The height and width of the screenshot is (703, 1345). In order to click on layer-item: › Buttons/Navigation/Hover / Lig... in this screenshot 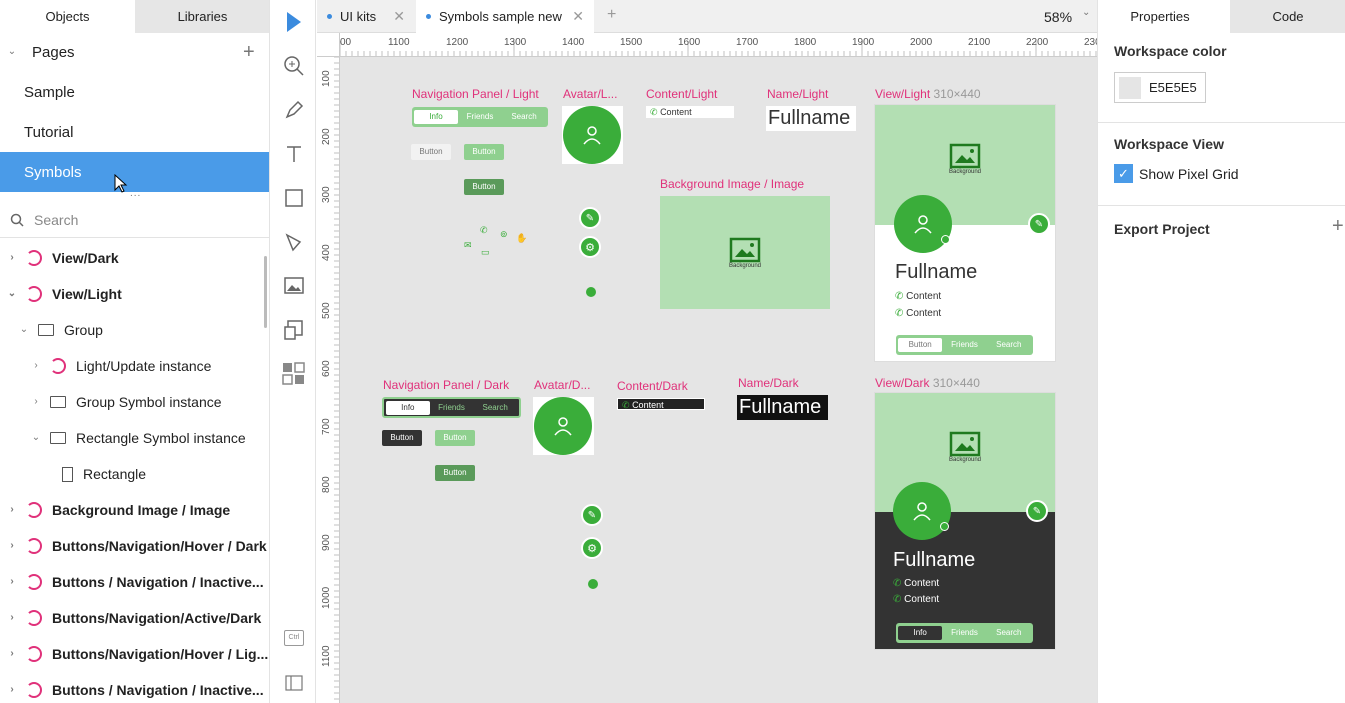, I will do `click(134, 654)`.